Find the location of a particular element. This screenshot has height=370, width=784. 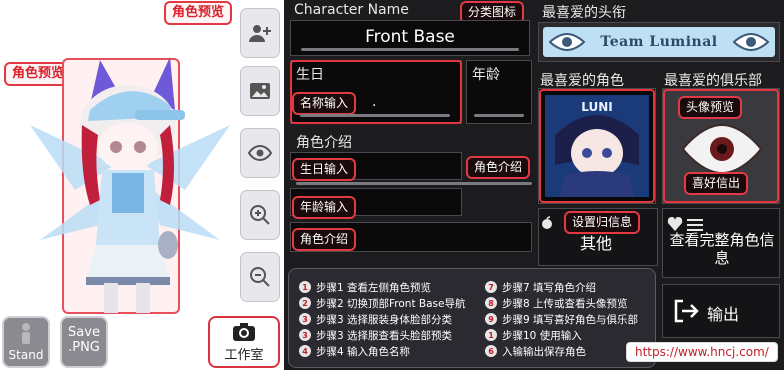

age-underline is located at coordinates (499, 115).